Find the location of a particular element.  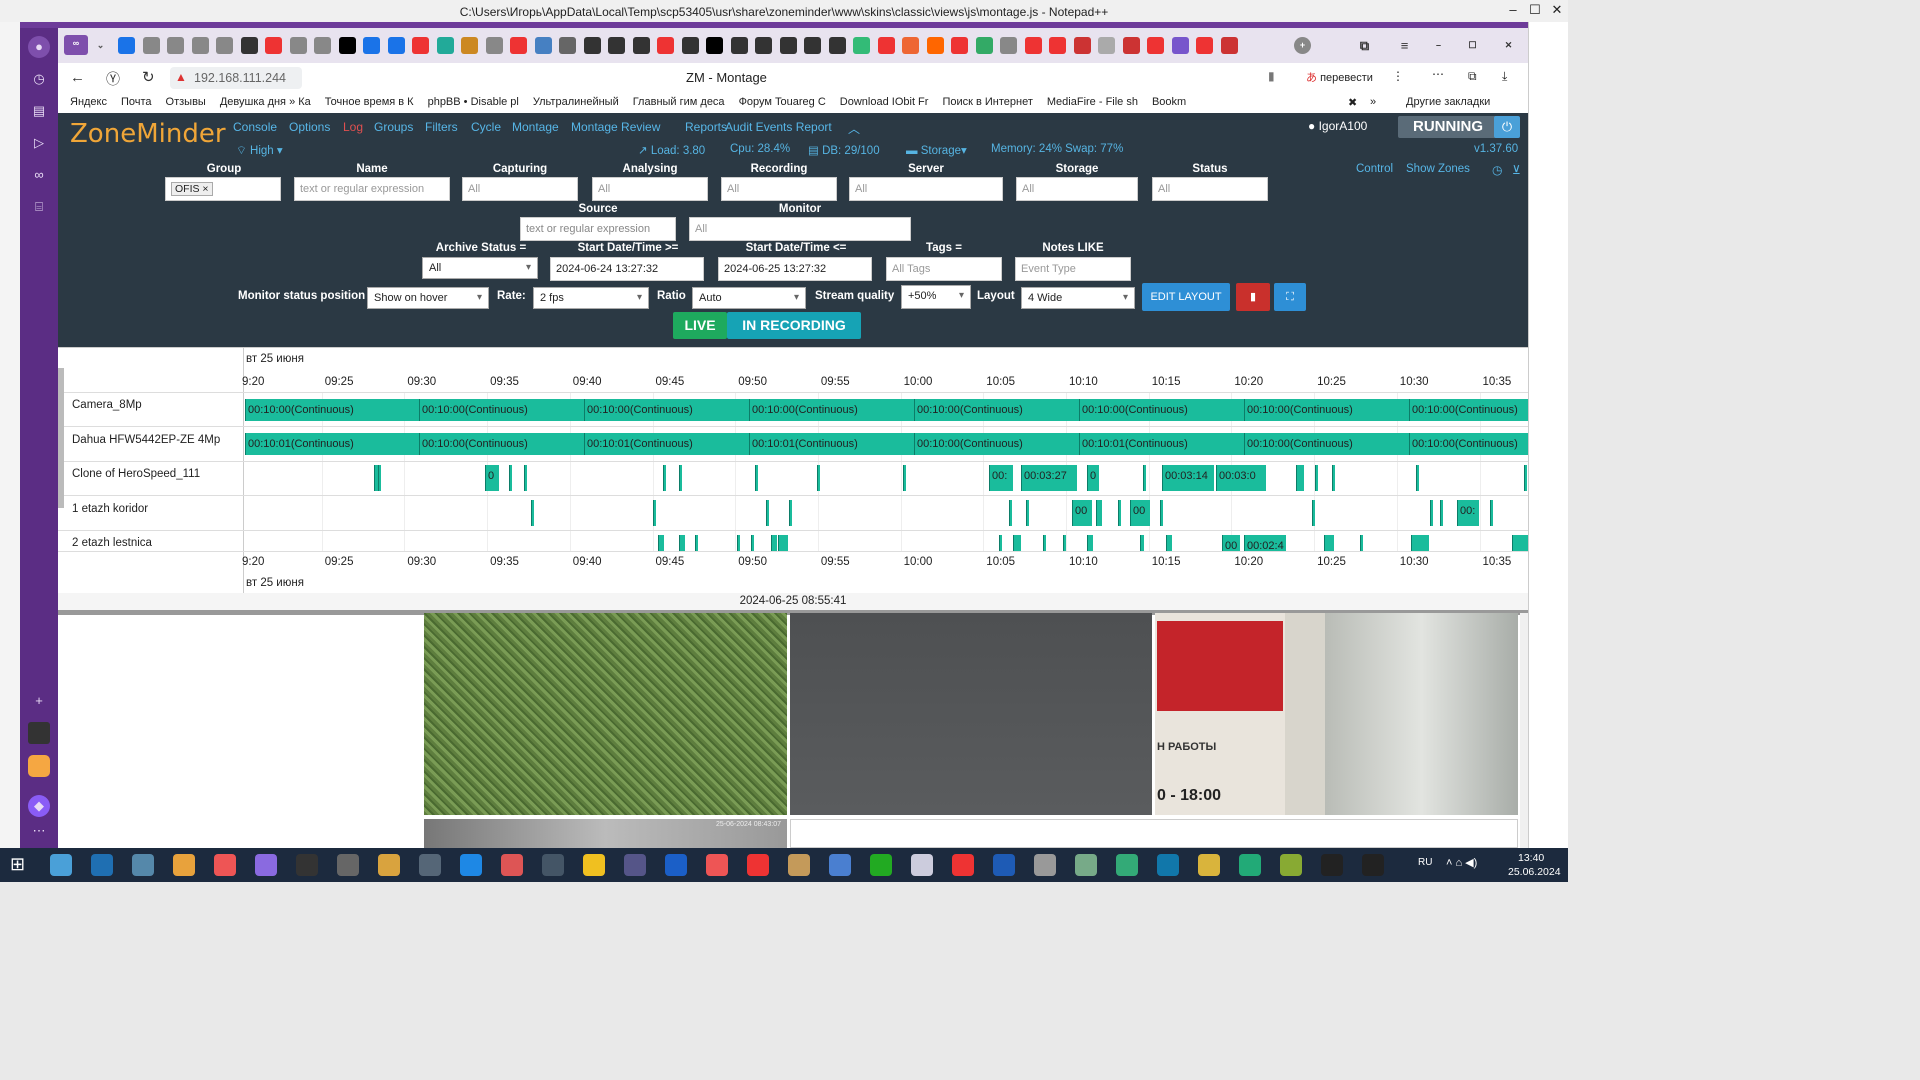

monitor-select: All is located at coordinates (800, 229).